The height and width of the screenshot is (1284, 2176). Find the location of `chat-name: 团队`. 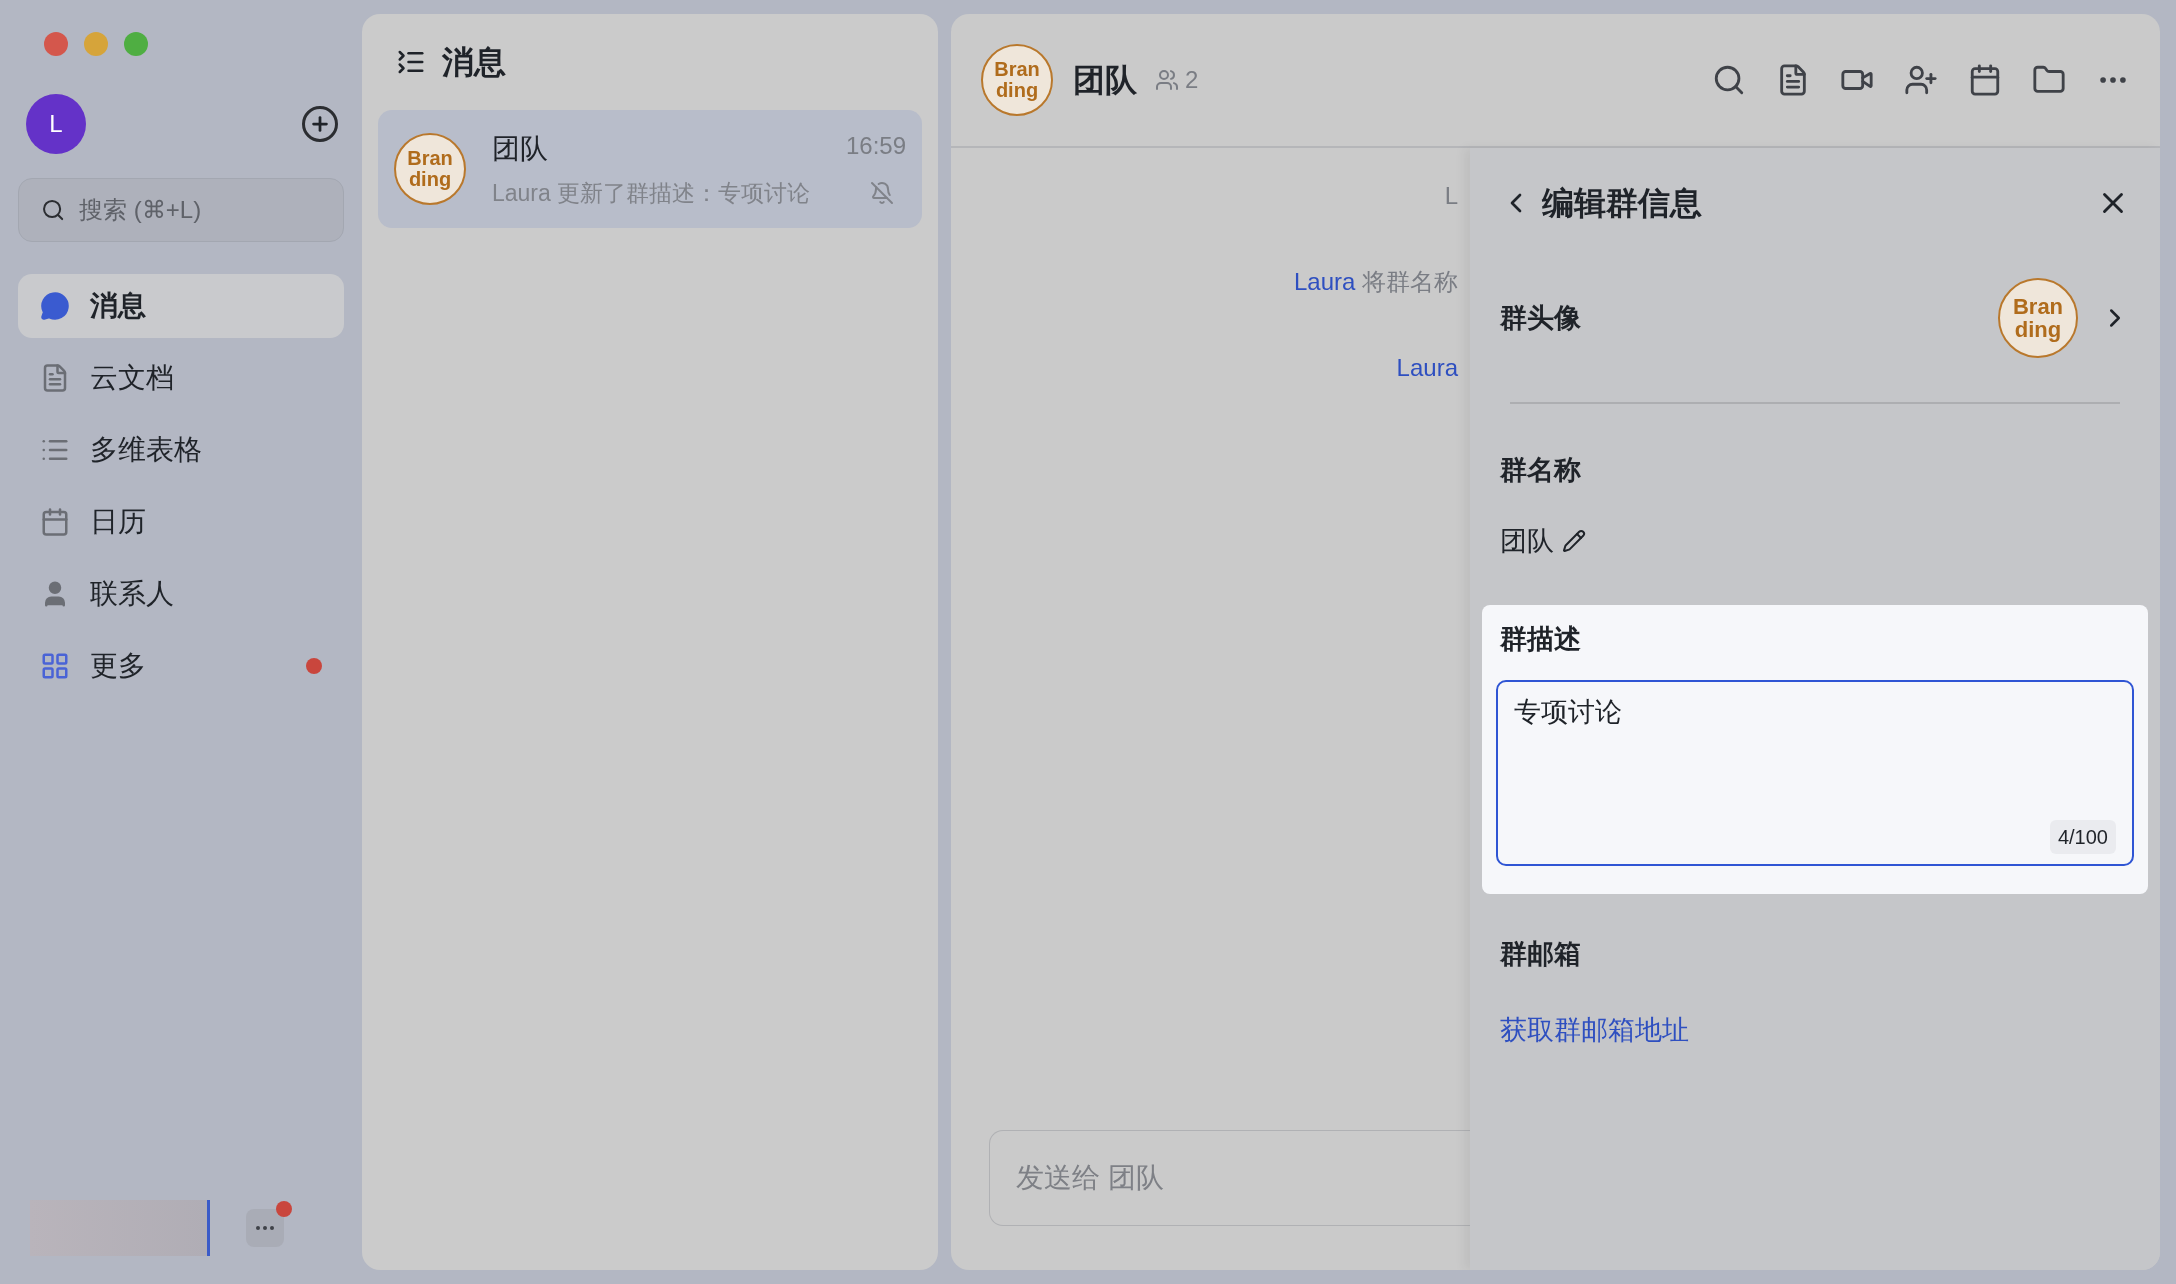

chat-name: 团队 is located at coordinates (520, 148).